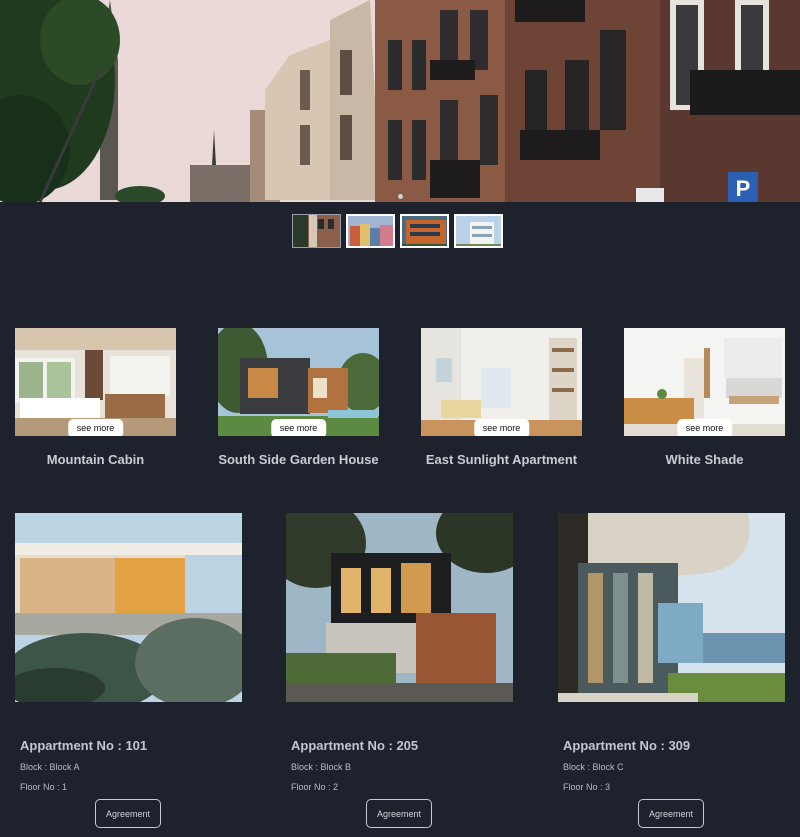  I want to click on apartment-floor: Floor No : 2, so click(315, 787).